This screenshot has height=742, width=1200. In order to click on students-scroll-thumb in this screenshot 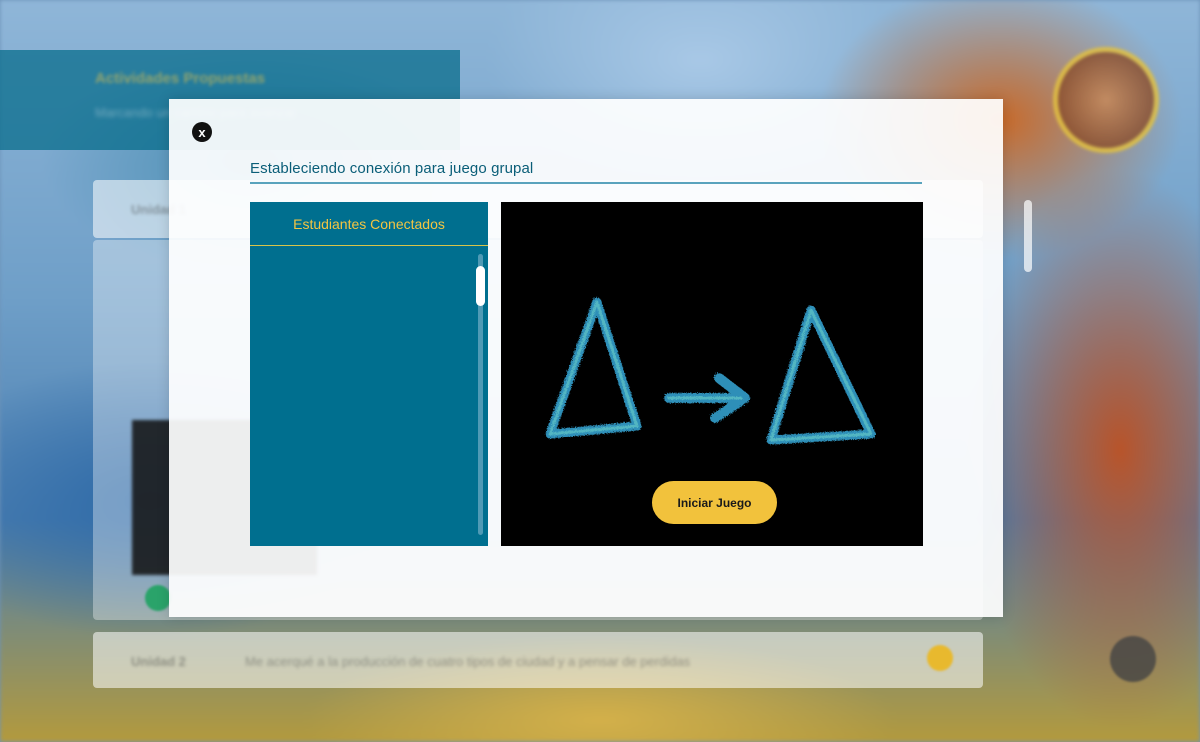, I will do `click(480, 286)`.